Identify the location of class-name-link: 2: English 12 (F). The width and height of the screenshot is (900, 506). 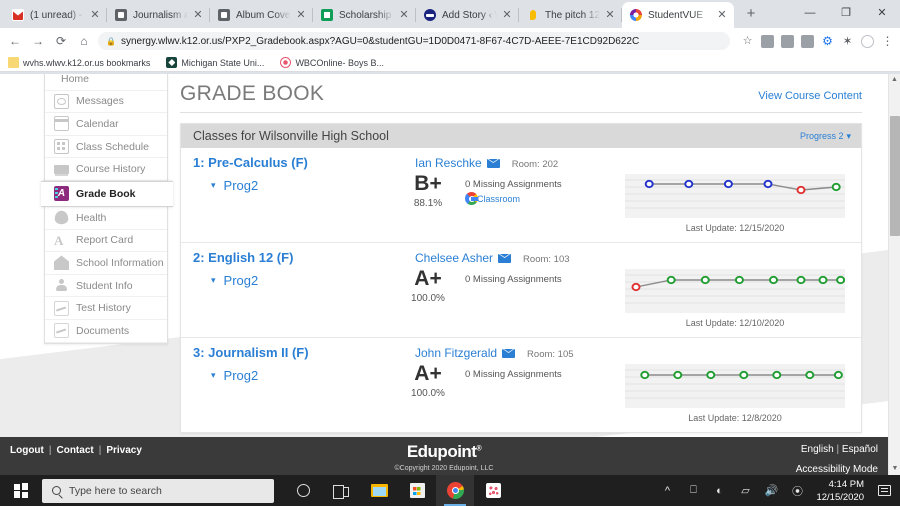
(304, 257).